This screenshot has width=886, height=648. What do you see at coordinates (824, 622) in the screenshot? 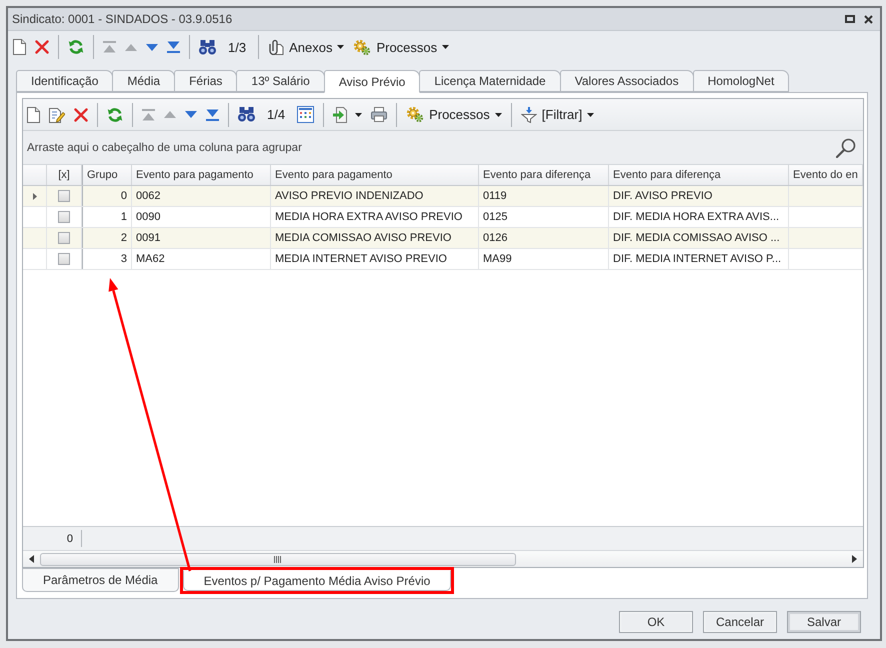
I see `dialog-button: Salvar` at bounding box center [824, 622].